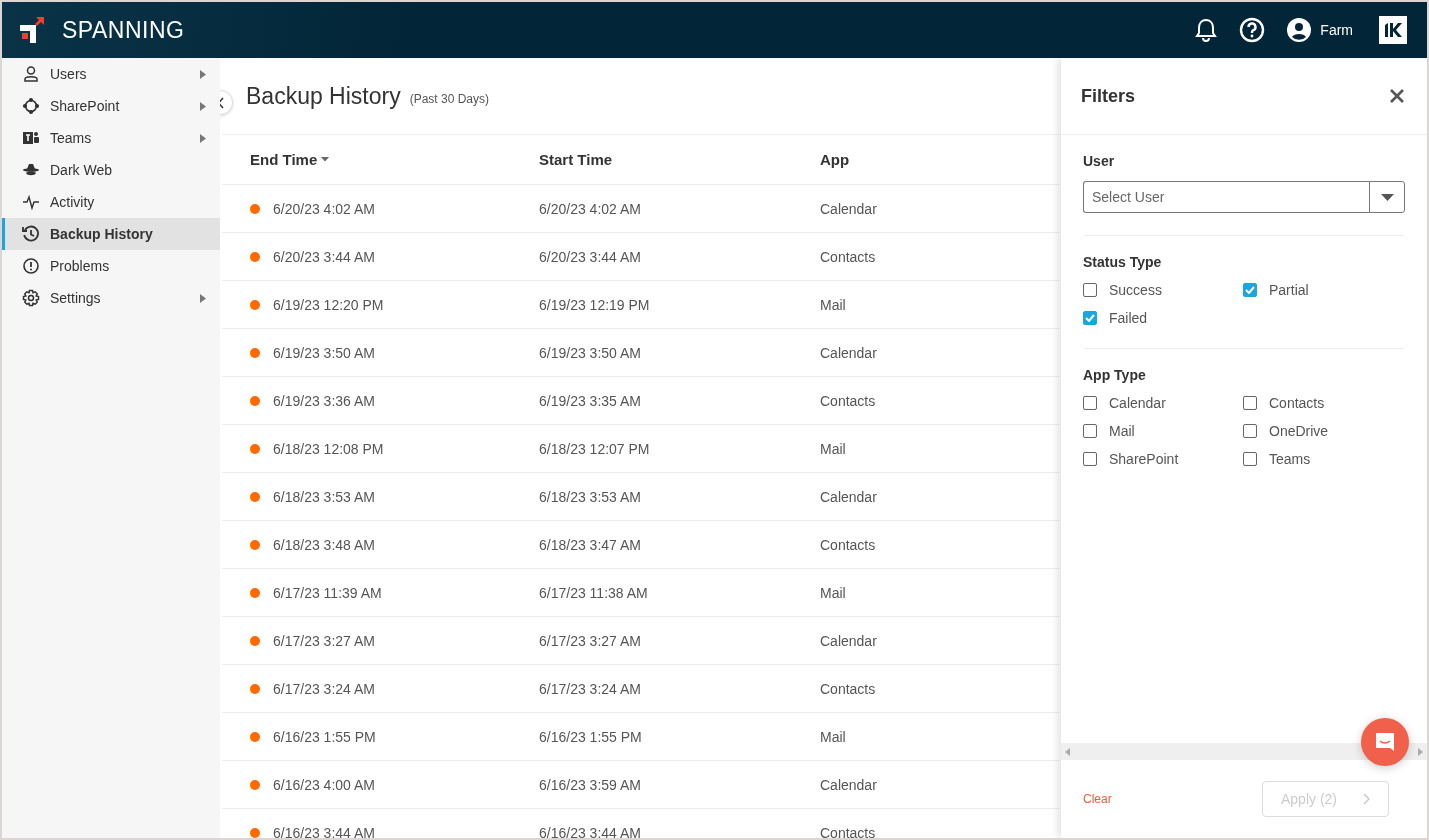  What do you see at coordinates (1393, 30) in the screenshot?
I see `brand-badge-icon` at bounding box center [1393, 30].